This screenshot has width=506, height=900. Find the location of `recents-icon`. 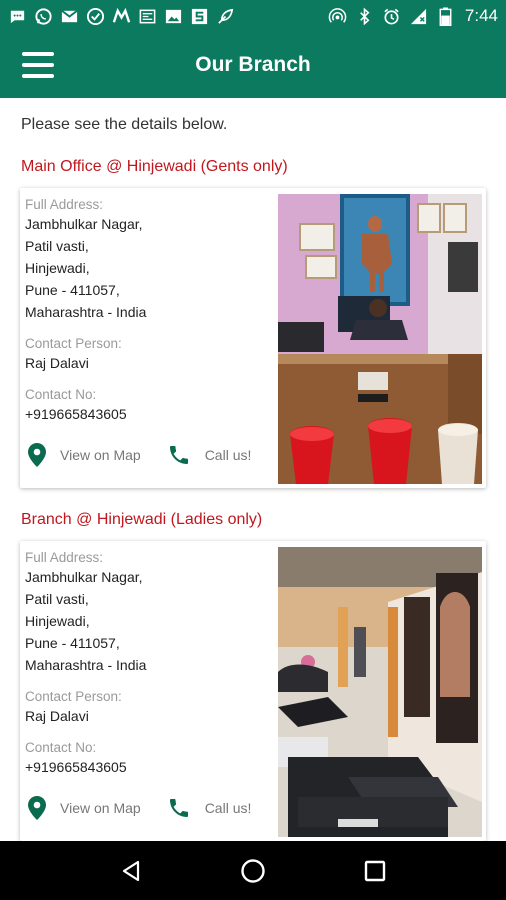

recents-icon is located at coordinates (375, 871).